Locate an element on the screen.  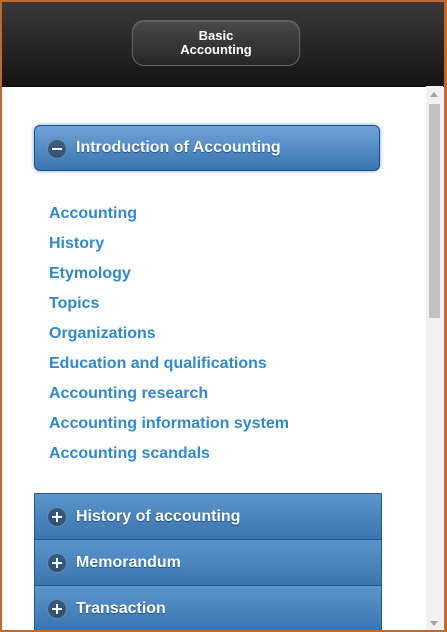
app-header: Basic Accounting is located at coordinates (223, 44).